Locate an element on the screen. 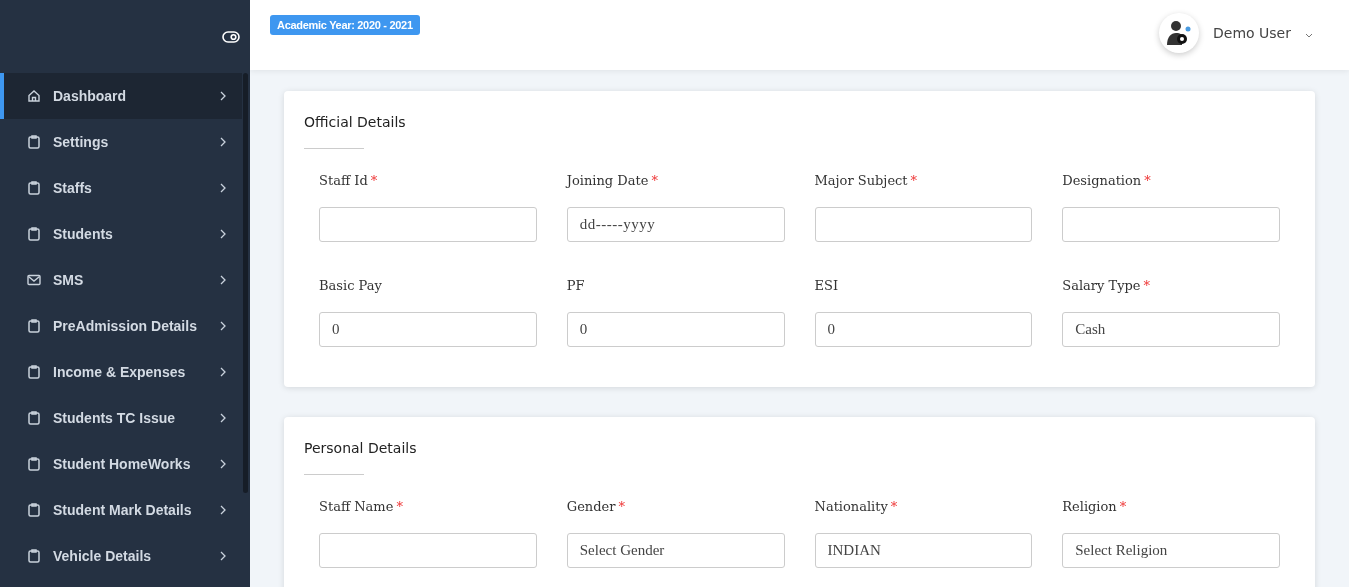 The height and width of the screenshot is (587, 1349). input-field: Cash is located at coordinates (1171, 329).